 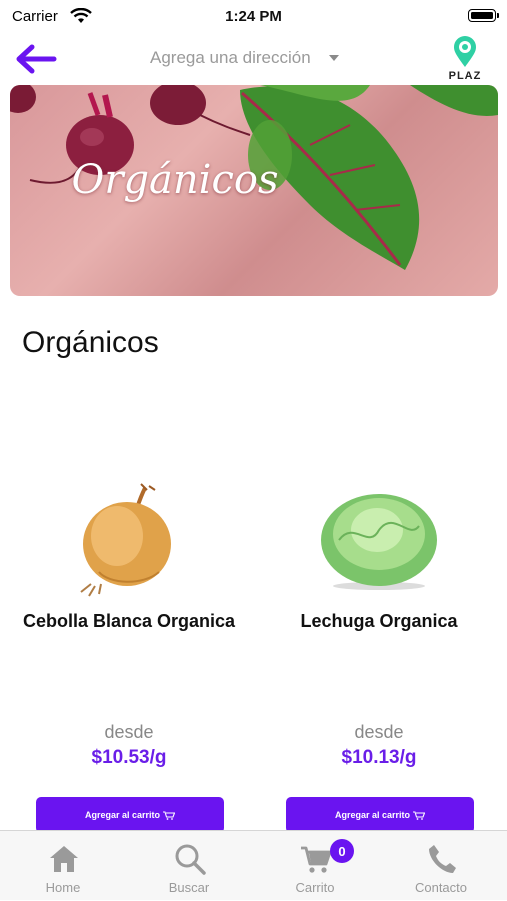 What do you see at coordinates (64, 859) in the screenshot?
I see `home-icon` at bounding box center [64, 859].